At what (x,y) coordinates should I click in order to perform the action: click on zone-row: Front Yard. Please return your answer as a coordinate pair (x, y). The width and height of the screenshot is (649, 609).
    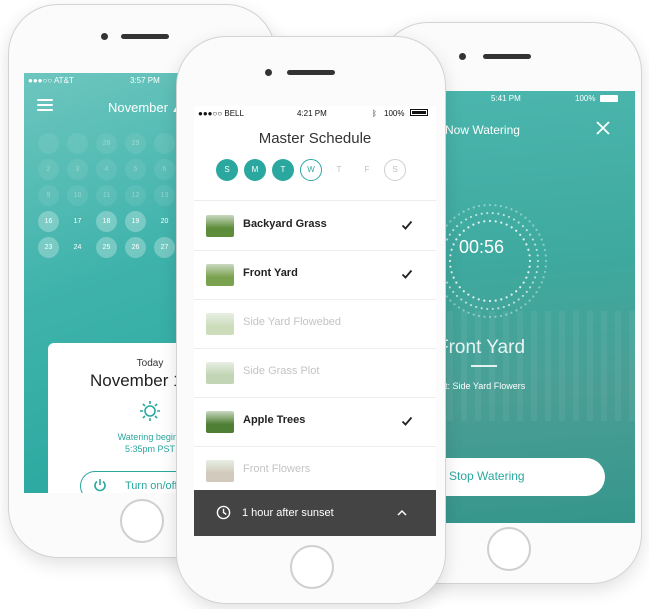
    Looking at the image, I should click on (315, 275).